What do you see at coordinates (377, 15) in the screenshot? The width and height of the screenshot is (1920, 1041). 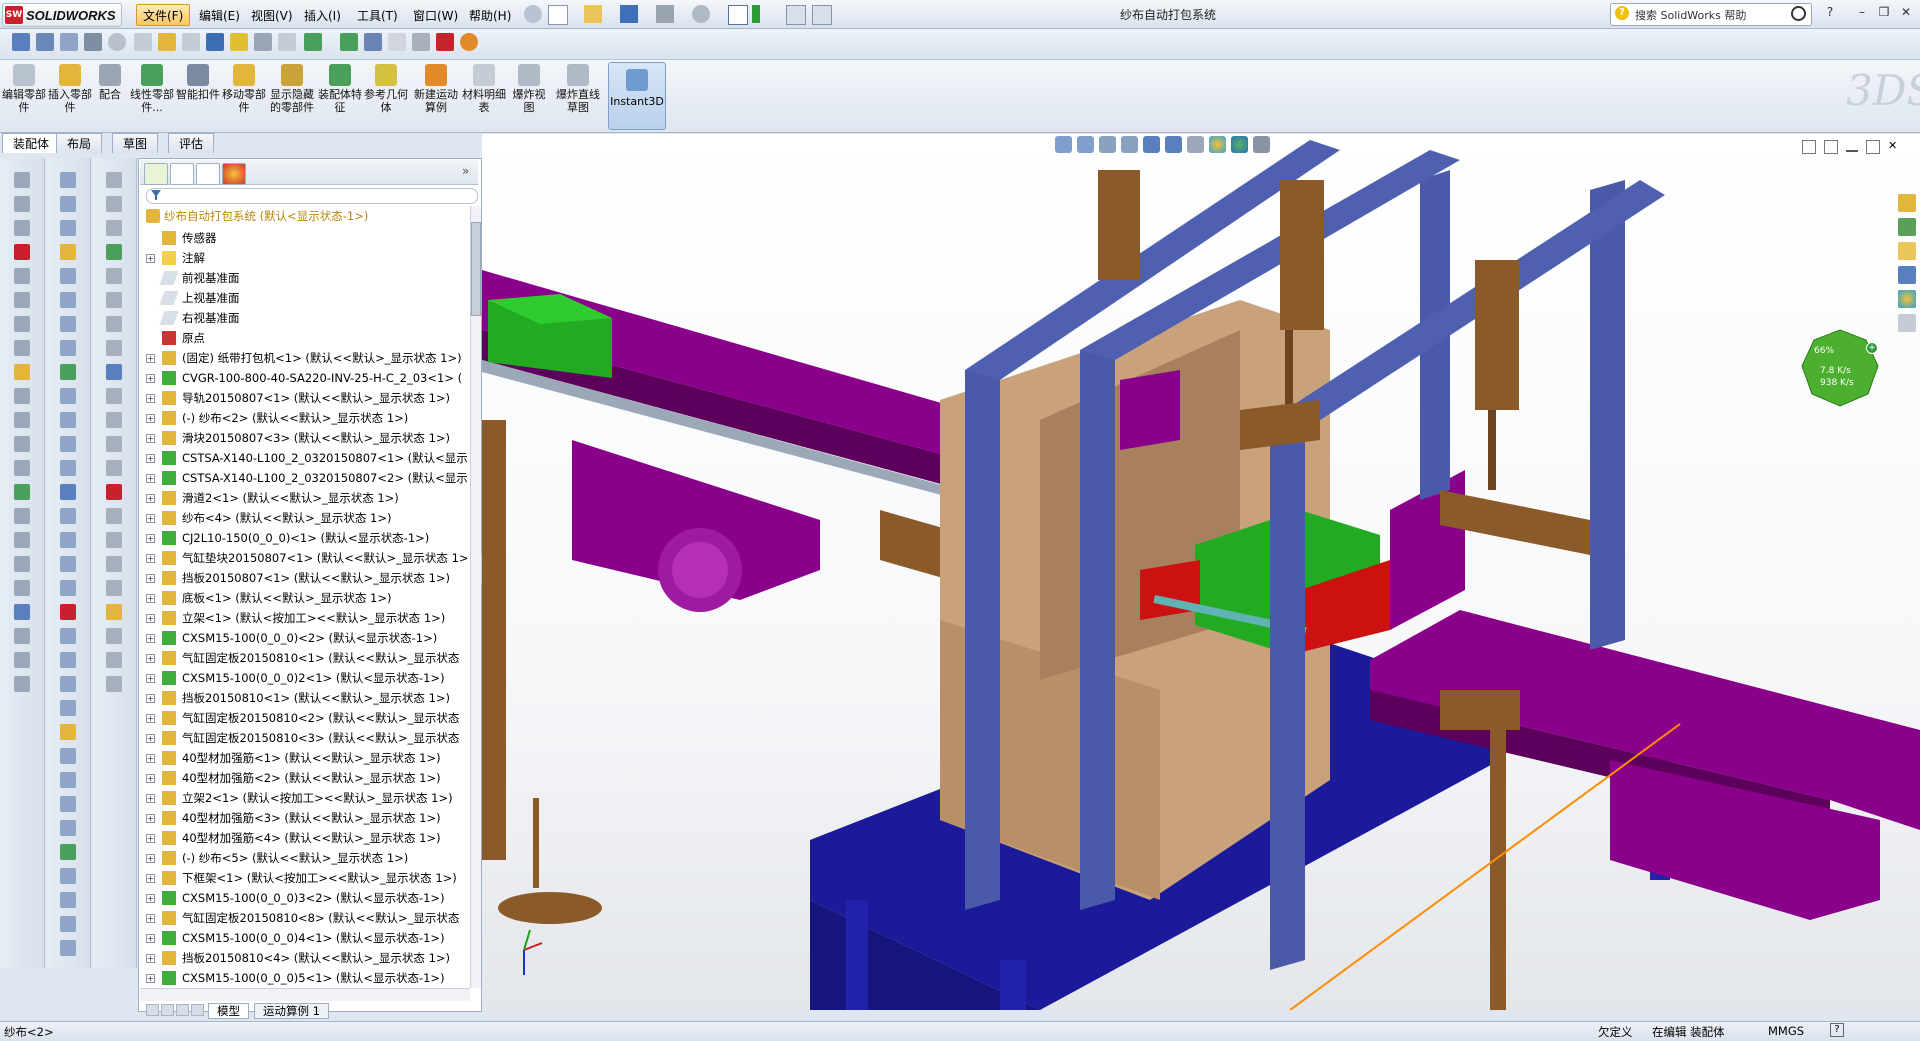 I see `menu-tools: 工具(T)` at bounding box center [377, 15].